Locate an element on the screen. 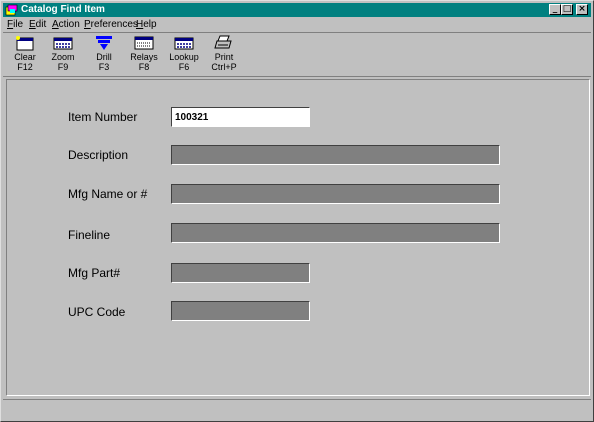 The image size is (594, 422). zoom-label: Zoom is located at coordinates (63, 57).